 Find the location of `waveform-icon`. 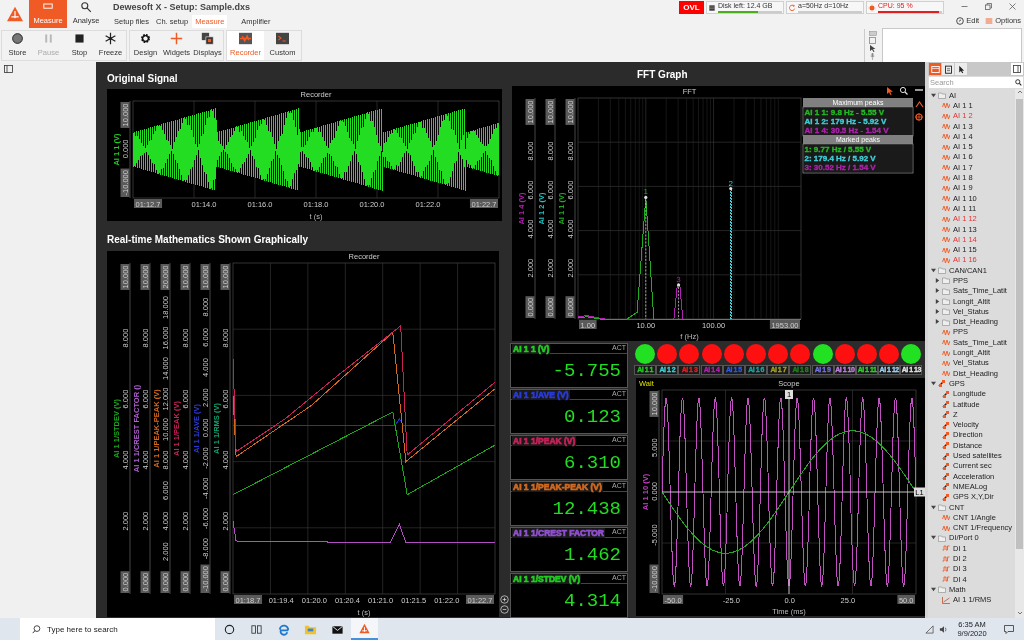

waveform-icon is located at coordinates (245, 39).